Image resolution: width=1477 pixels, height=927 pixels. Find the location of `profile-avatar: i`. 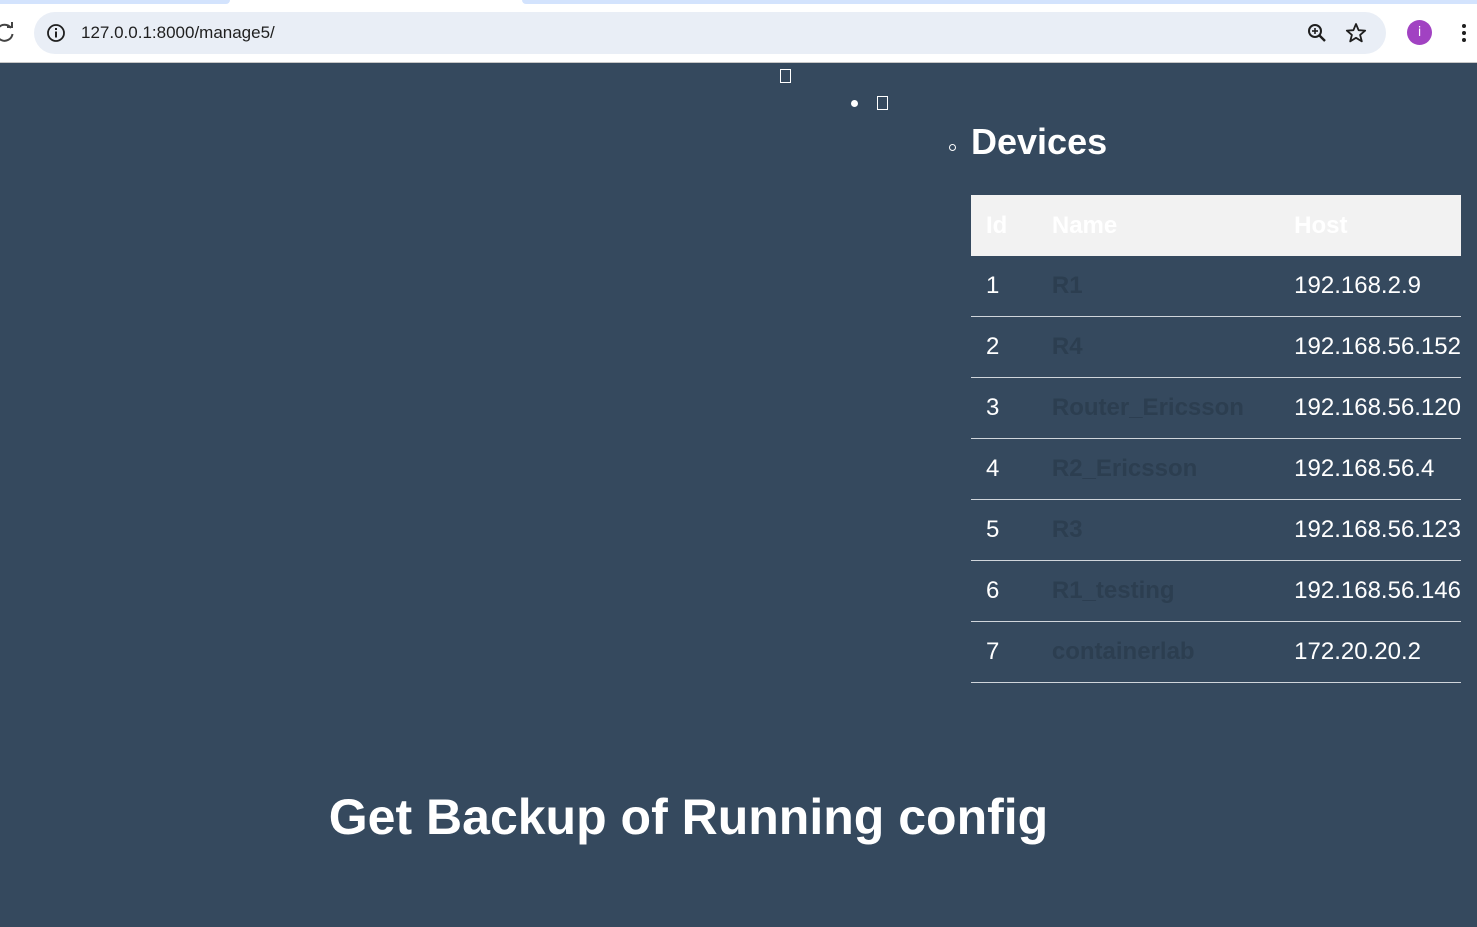

profile-avatar: i is located at coordinates (1419, 32).